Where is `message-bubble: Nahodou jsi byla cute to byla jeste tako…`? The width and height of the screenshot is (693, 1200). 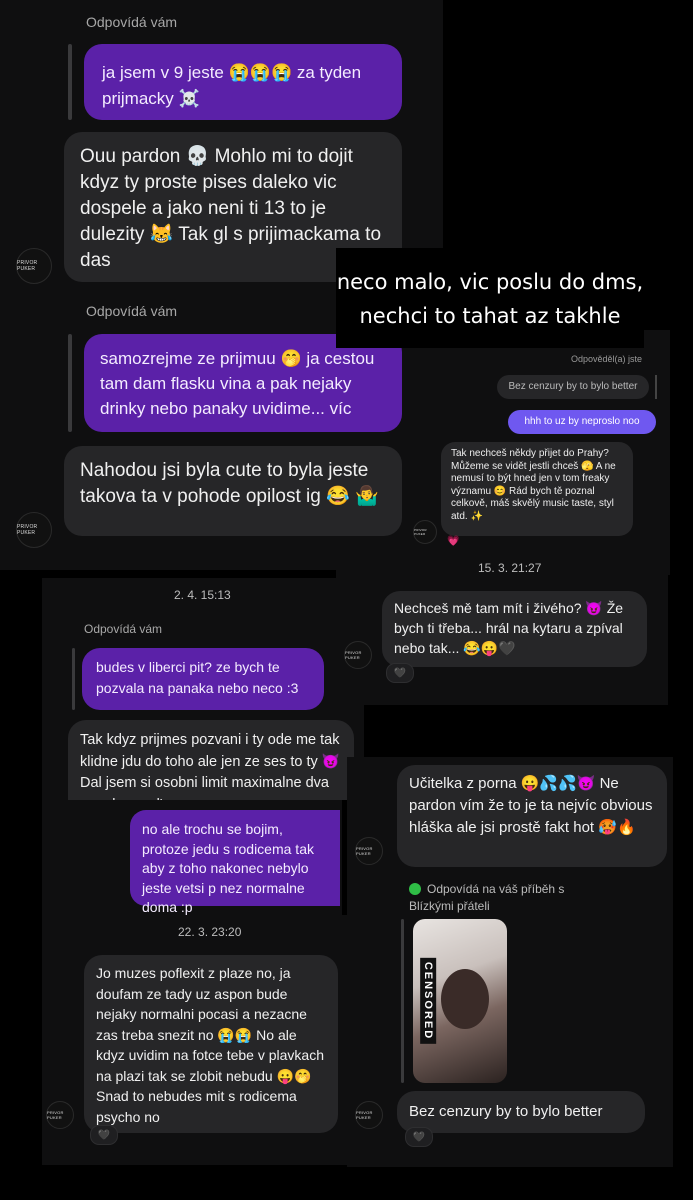
message-bubble: Nahodou jsi byla cute to byla jeste tako… is located at coordinates (233, 491).